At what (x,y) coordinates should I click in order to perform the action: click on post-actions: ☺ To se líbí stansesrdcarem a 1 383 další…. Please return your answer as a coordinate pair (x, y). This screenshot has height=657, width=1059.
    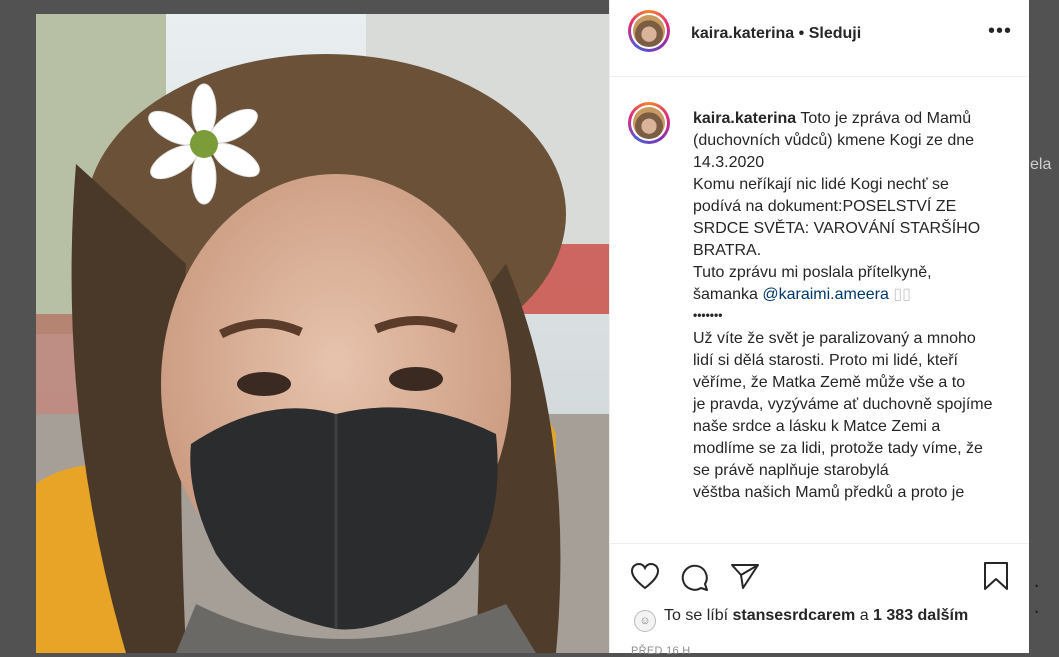
    Looking at the image, I should click on (819, 600).